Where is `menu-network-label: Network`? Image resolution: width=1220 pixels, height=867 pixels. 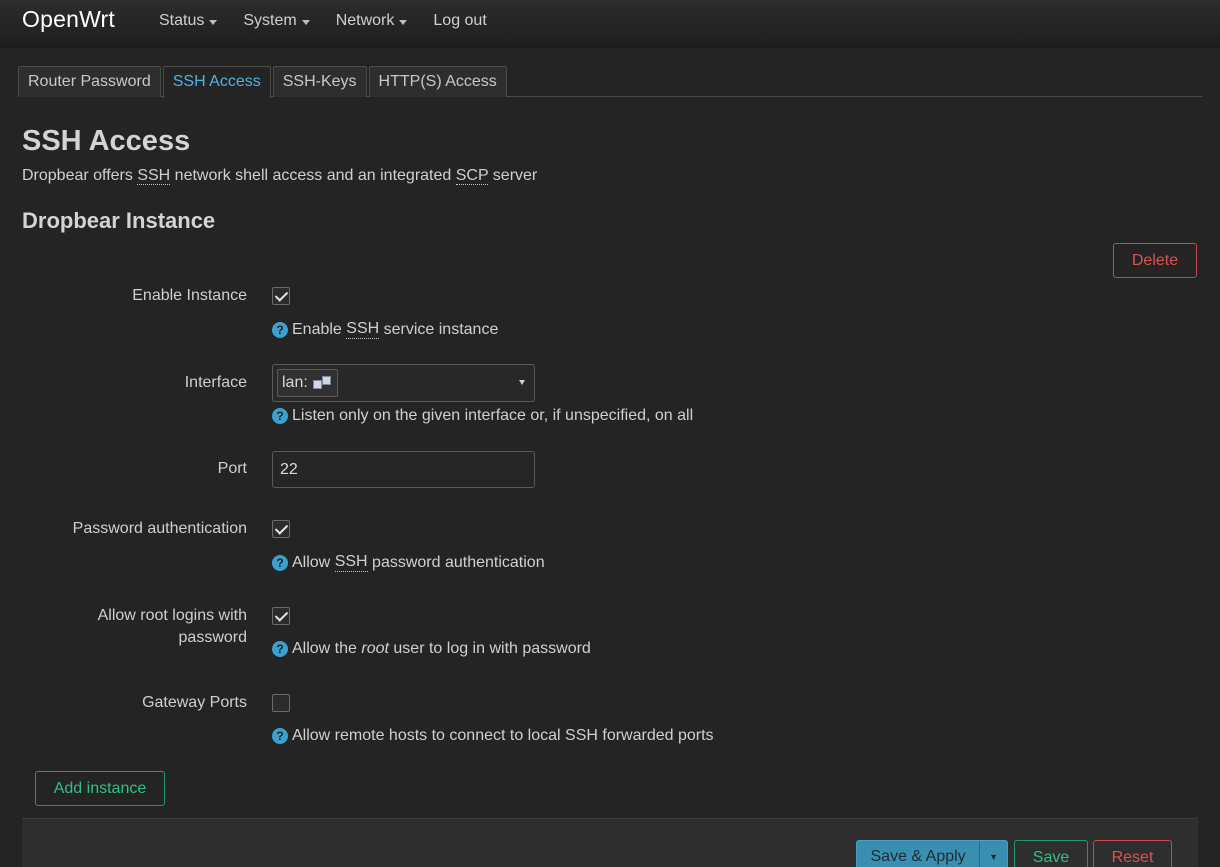
menu-network-label: Network is located at coordinates (365, 20).